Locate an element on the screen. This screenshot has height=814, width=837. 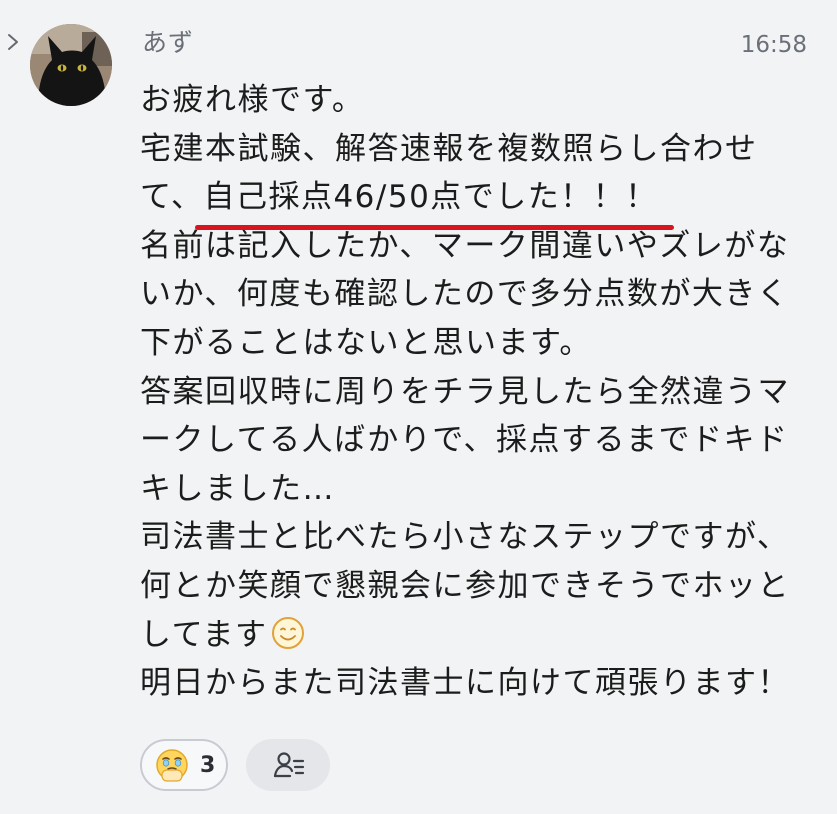
face-holding-back-tears-icon is located at coordinates (172, 765).